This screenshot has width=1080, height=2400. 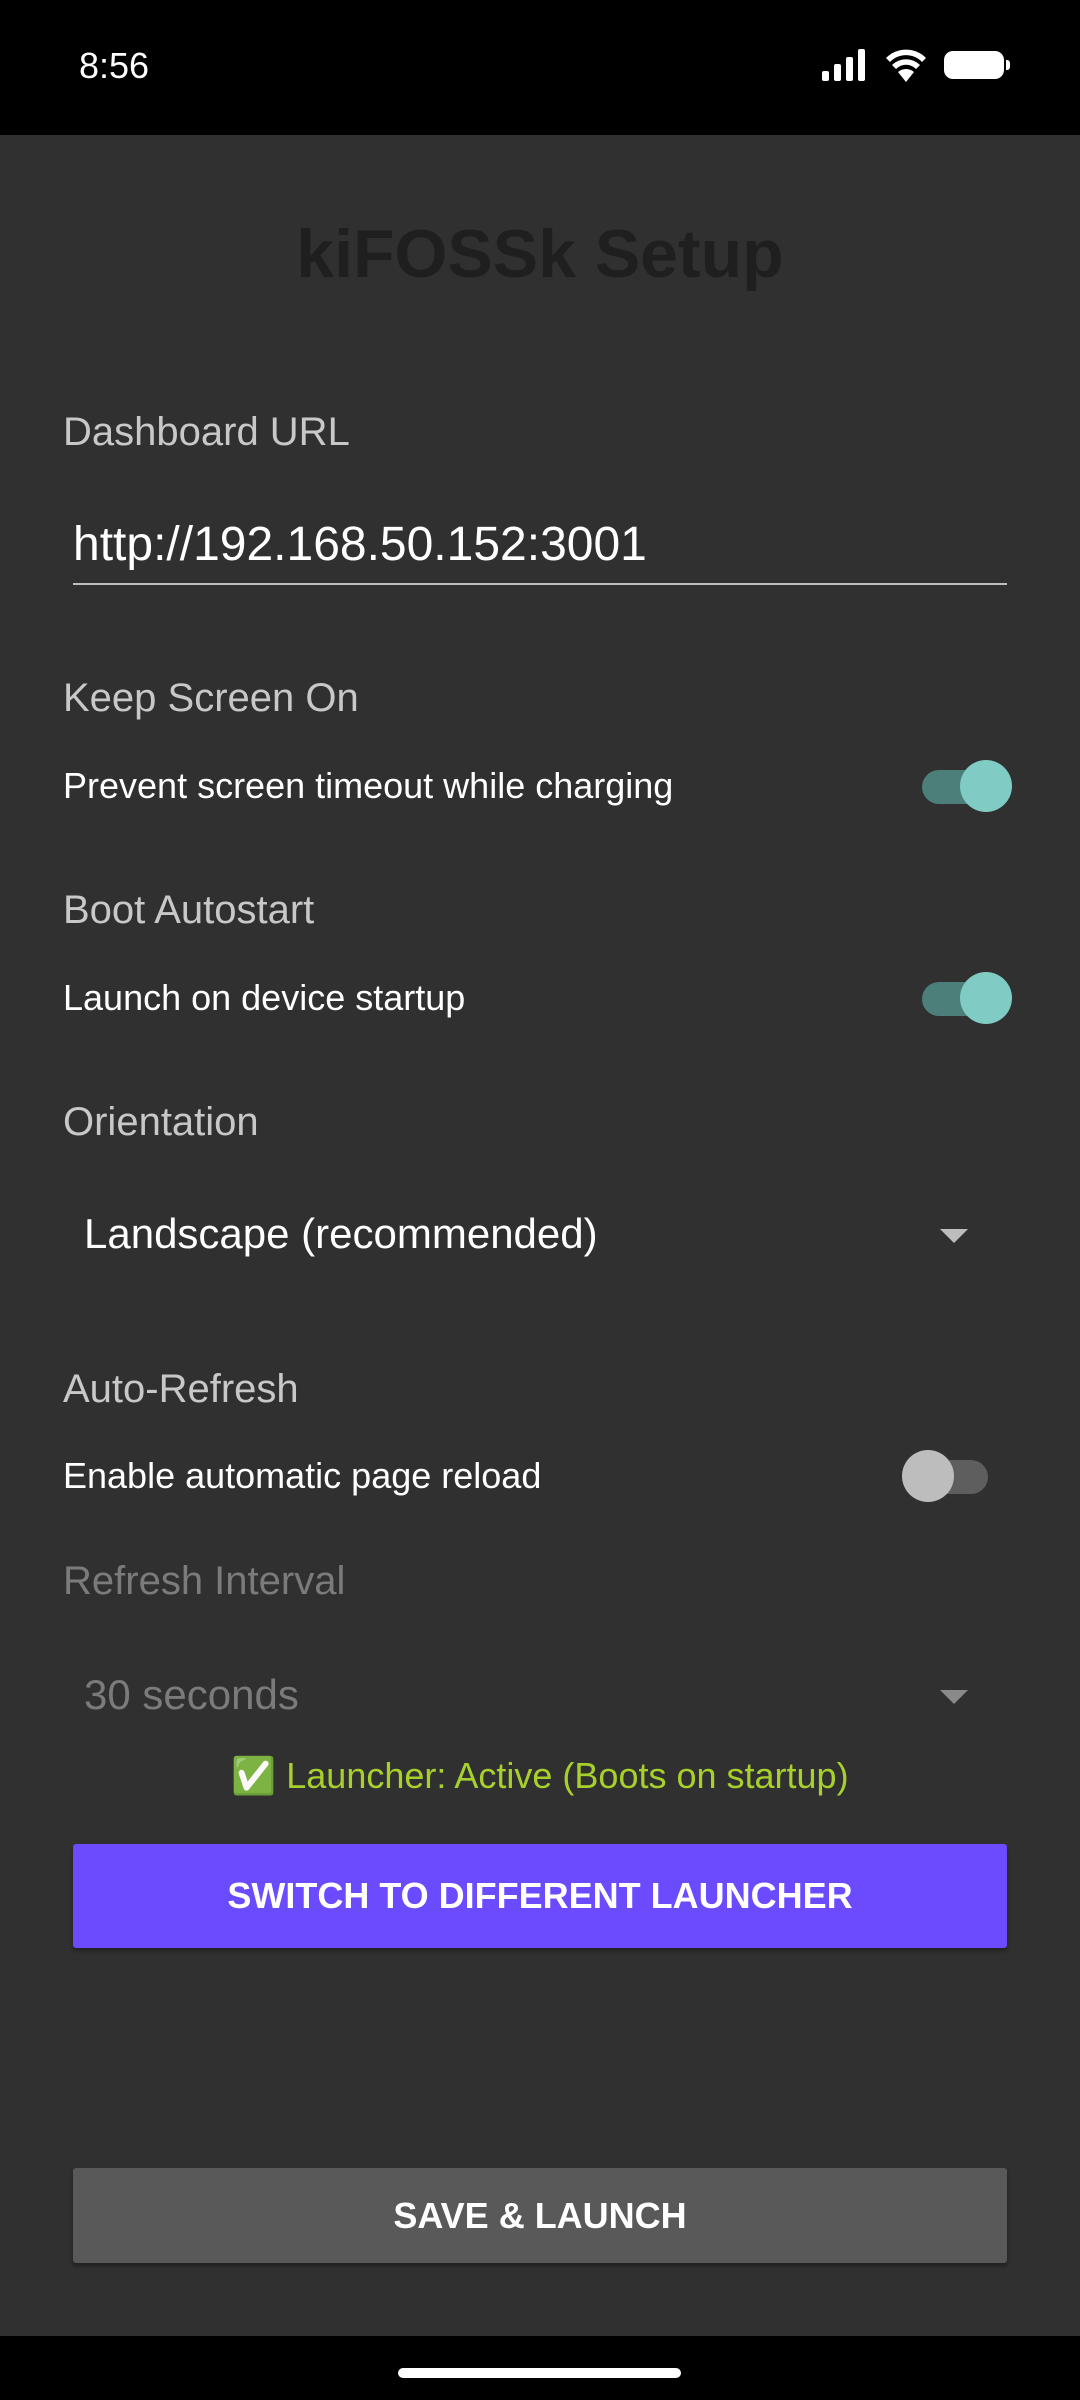 I want to click on boot-autostart-description: Launch on device startup, so click(x=264, y=997).